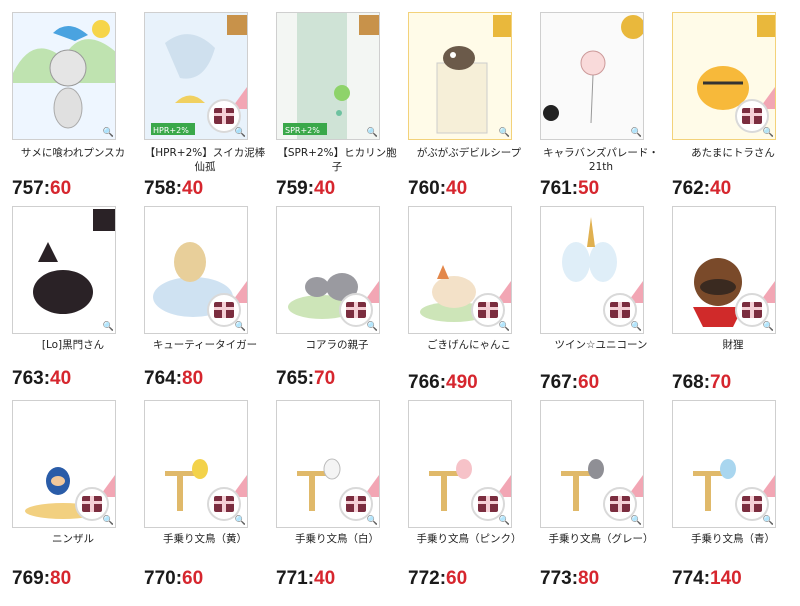 Image resolution: width=800 pixels, height=606 pixels. I want to click on item-name: キャラバンズパレード・21th, so click(601, 160).